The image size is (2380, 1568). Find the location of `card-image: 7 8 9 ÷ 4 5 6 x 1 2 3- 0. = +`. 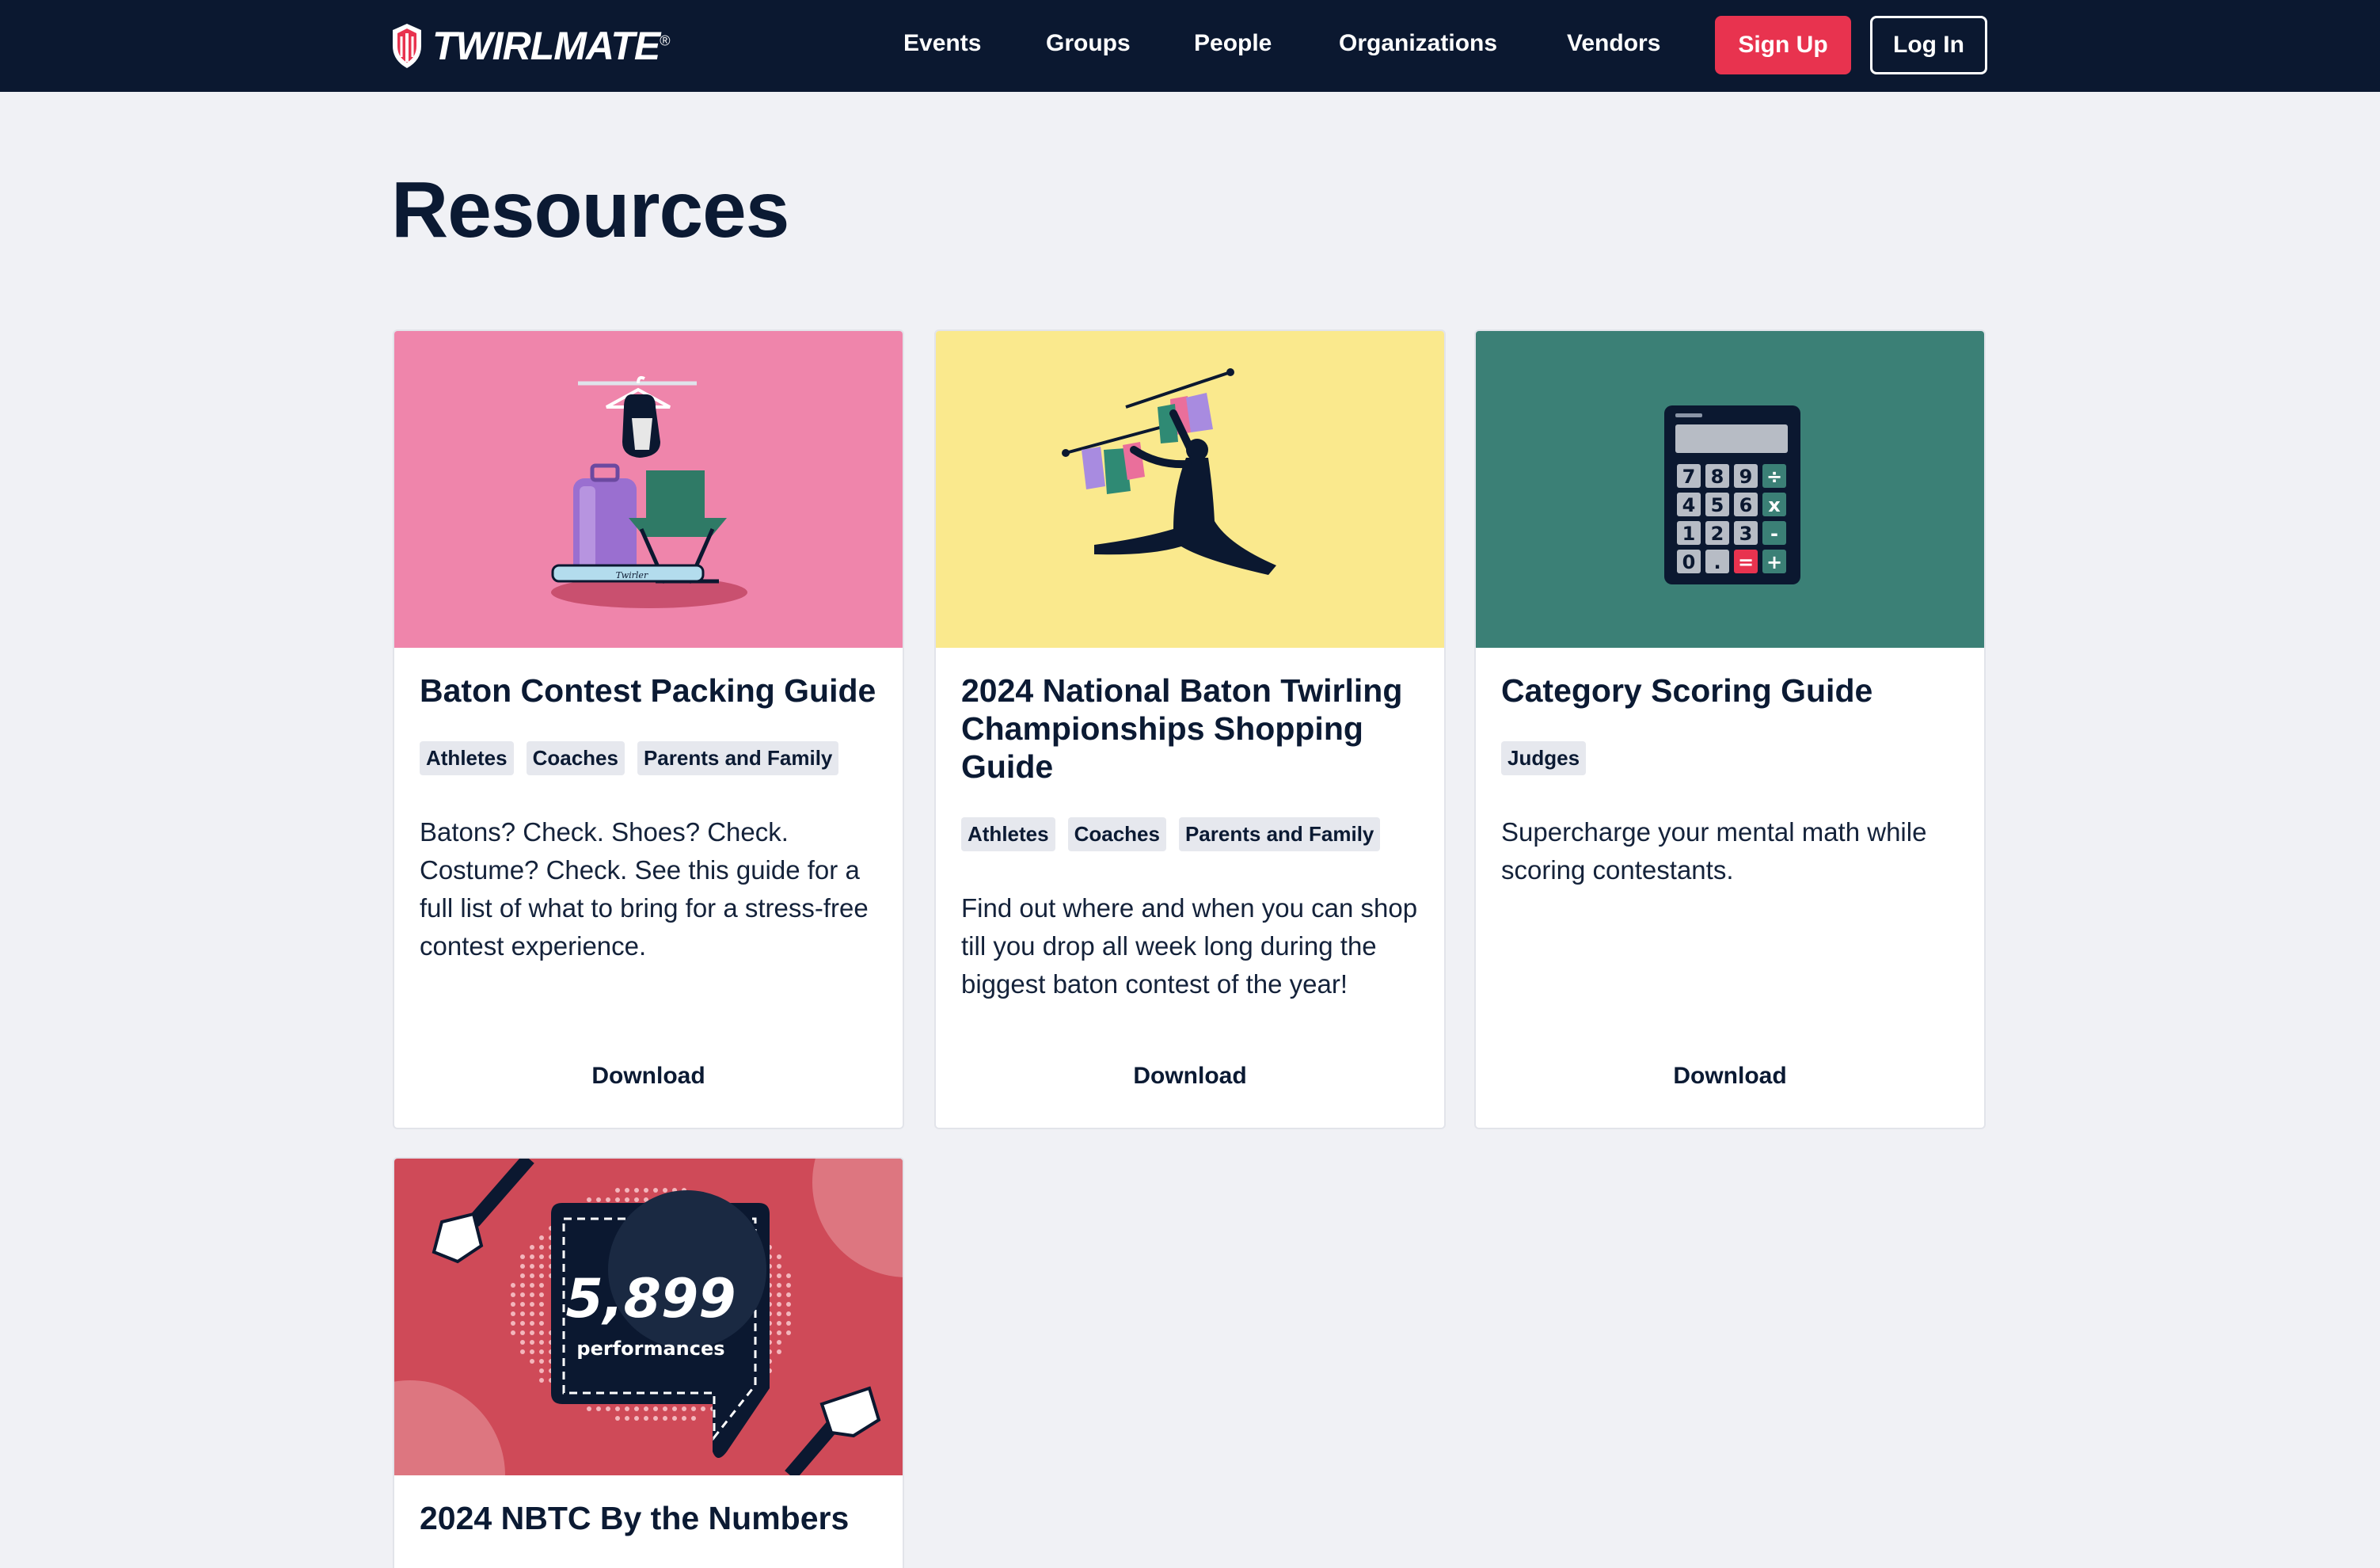

card-image: 7 8 9 ÷ 4 5 6 x 1 2 3- 0. = + is located at coordinates (1730, 490).